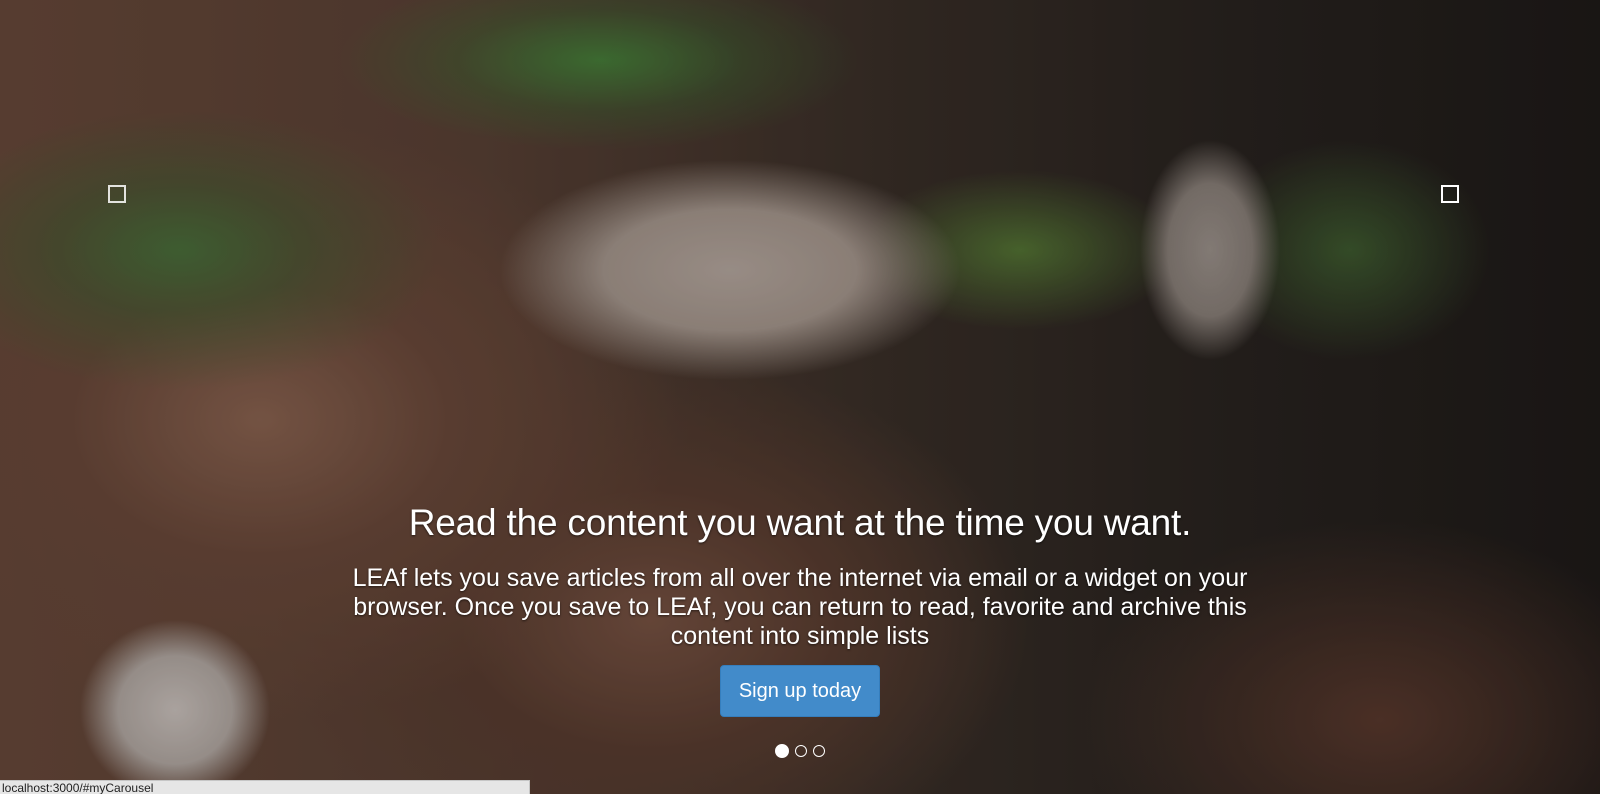 Image resolution: width=1600 pixels, height=794 pixels. What do you see at coordinates (117, 194) in the screenshot?
I see `carousel-prev-control` at bounding box center [117, 194].